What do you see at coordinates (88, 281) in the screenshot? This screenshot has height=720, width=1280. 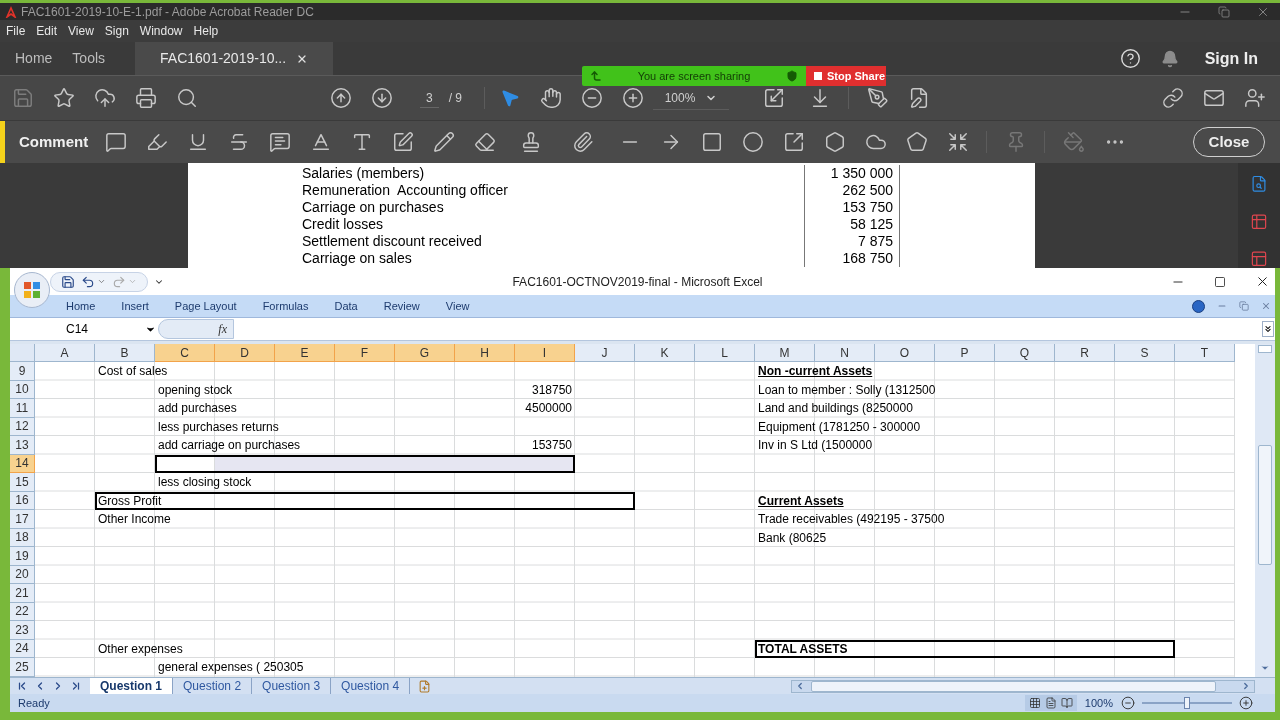 I see `undo-icon` at bounding box center [88, 281].